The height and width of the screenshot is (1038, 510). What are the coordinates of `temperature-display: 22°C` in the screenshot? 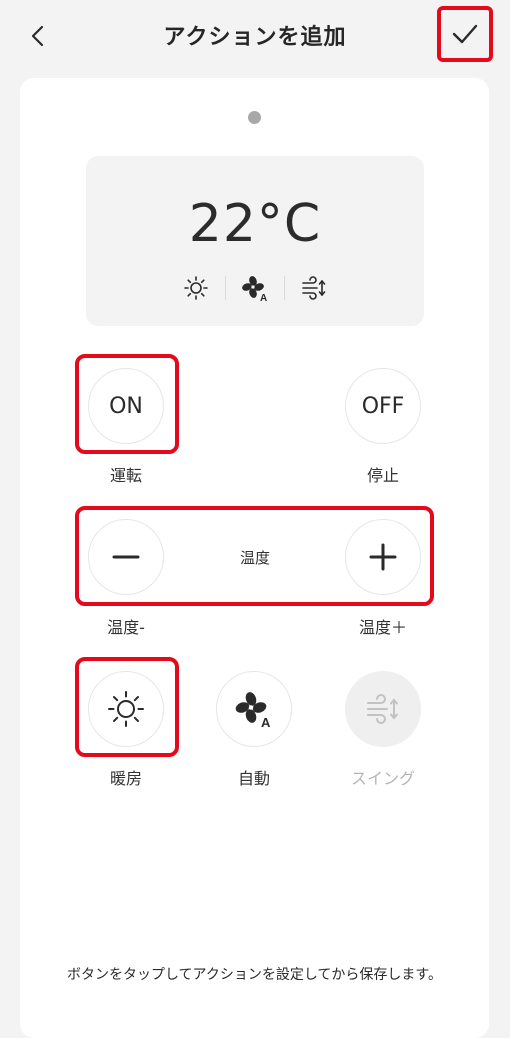 It's located at (255, 224).